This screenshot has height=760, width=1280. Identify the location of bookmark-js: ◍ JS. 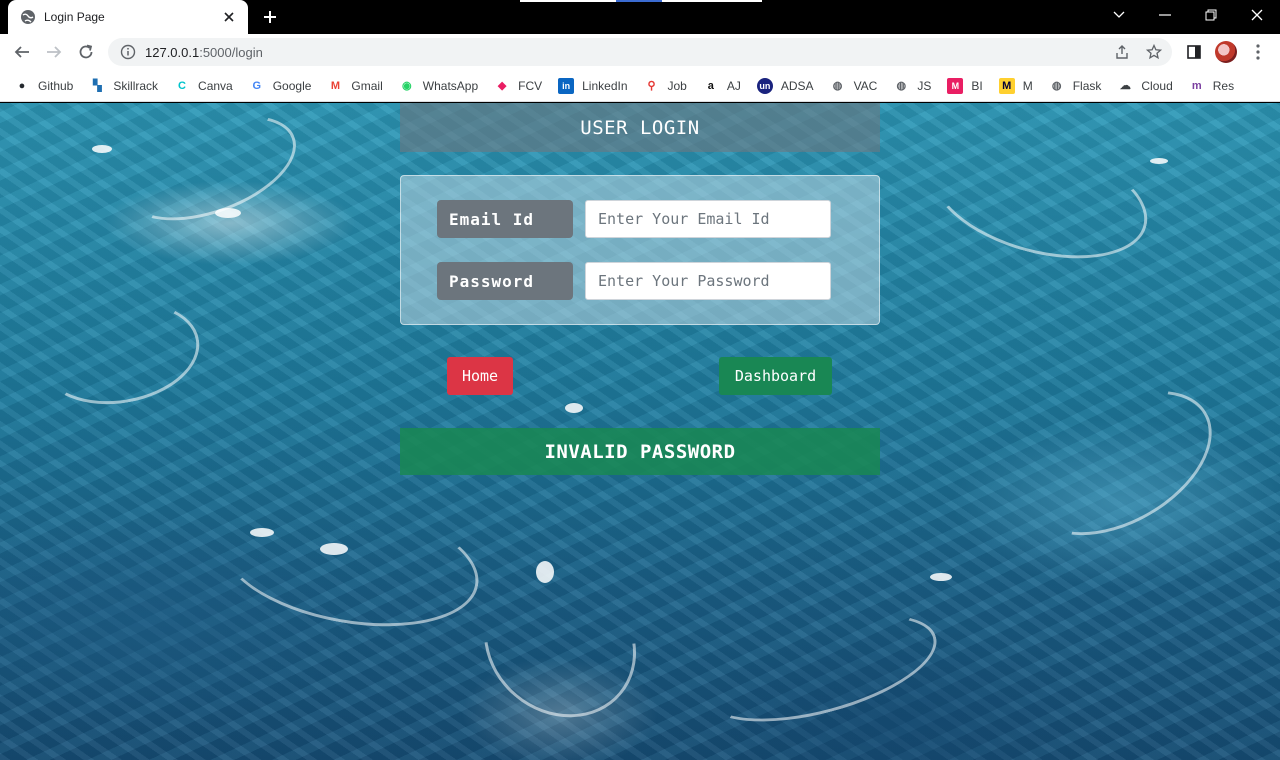
(920, 86).